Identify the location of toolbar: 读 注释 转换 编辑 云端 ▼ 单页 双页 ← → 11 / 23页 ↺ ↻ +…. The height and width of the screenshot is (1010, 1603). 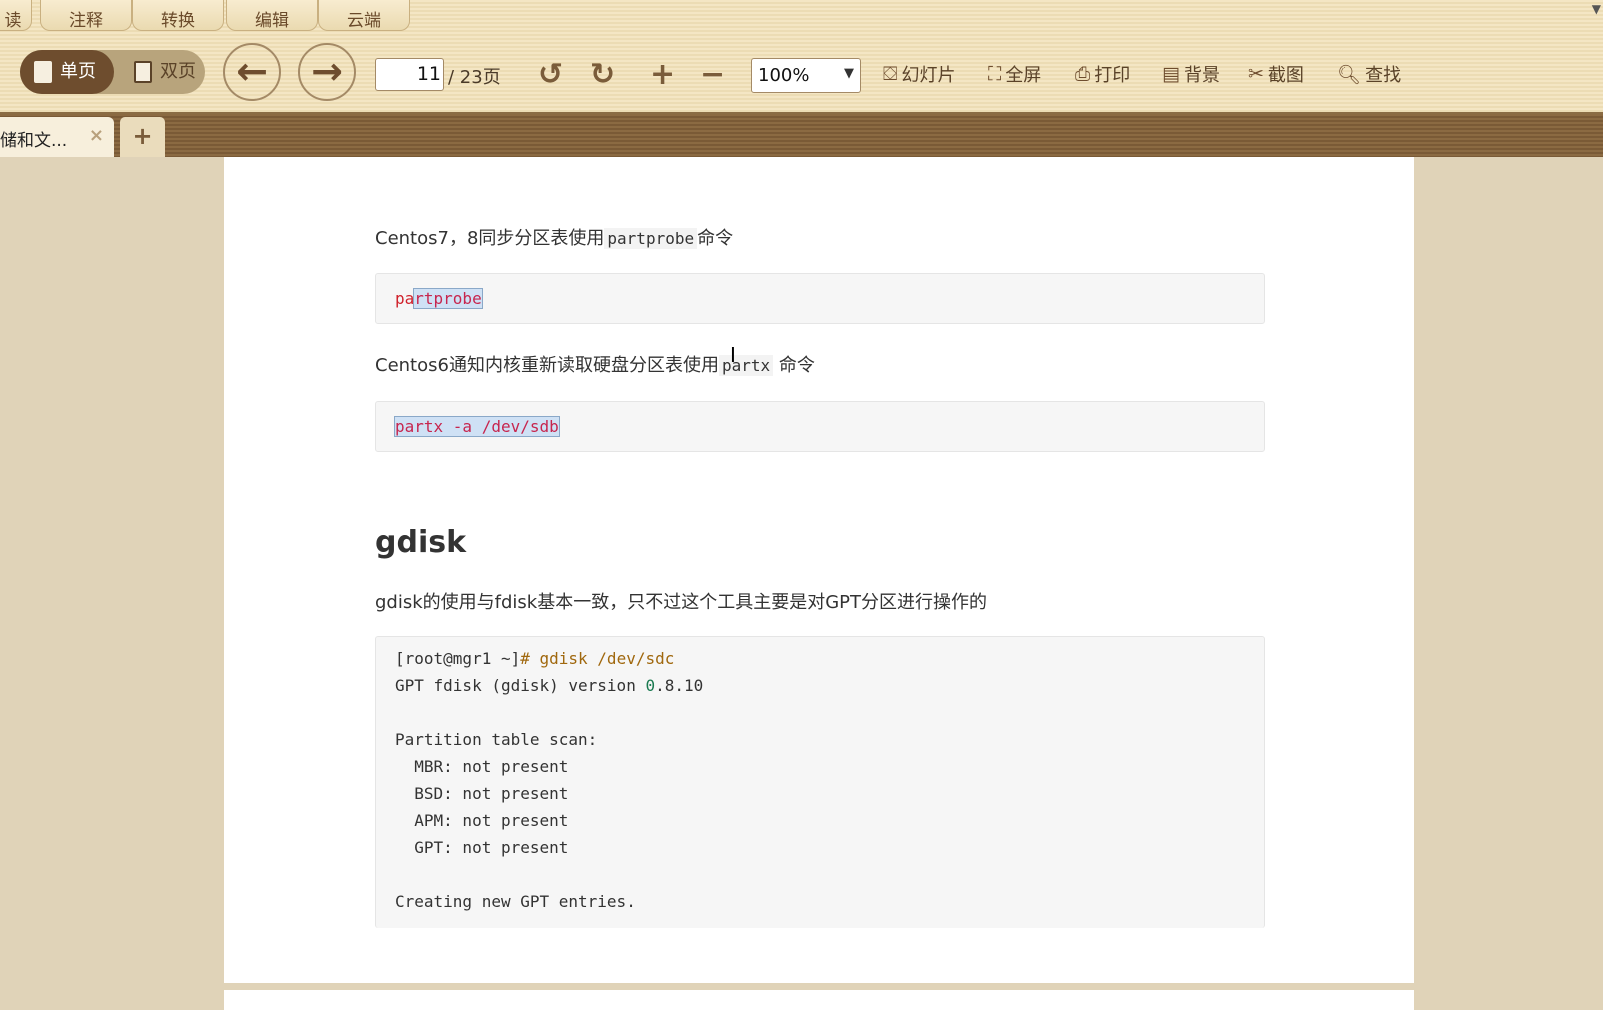
(801, 57).